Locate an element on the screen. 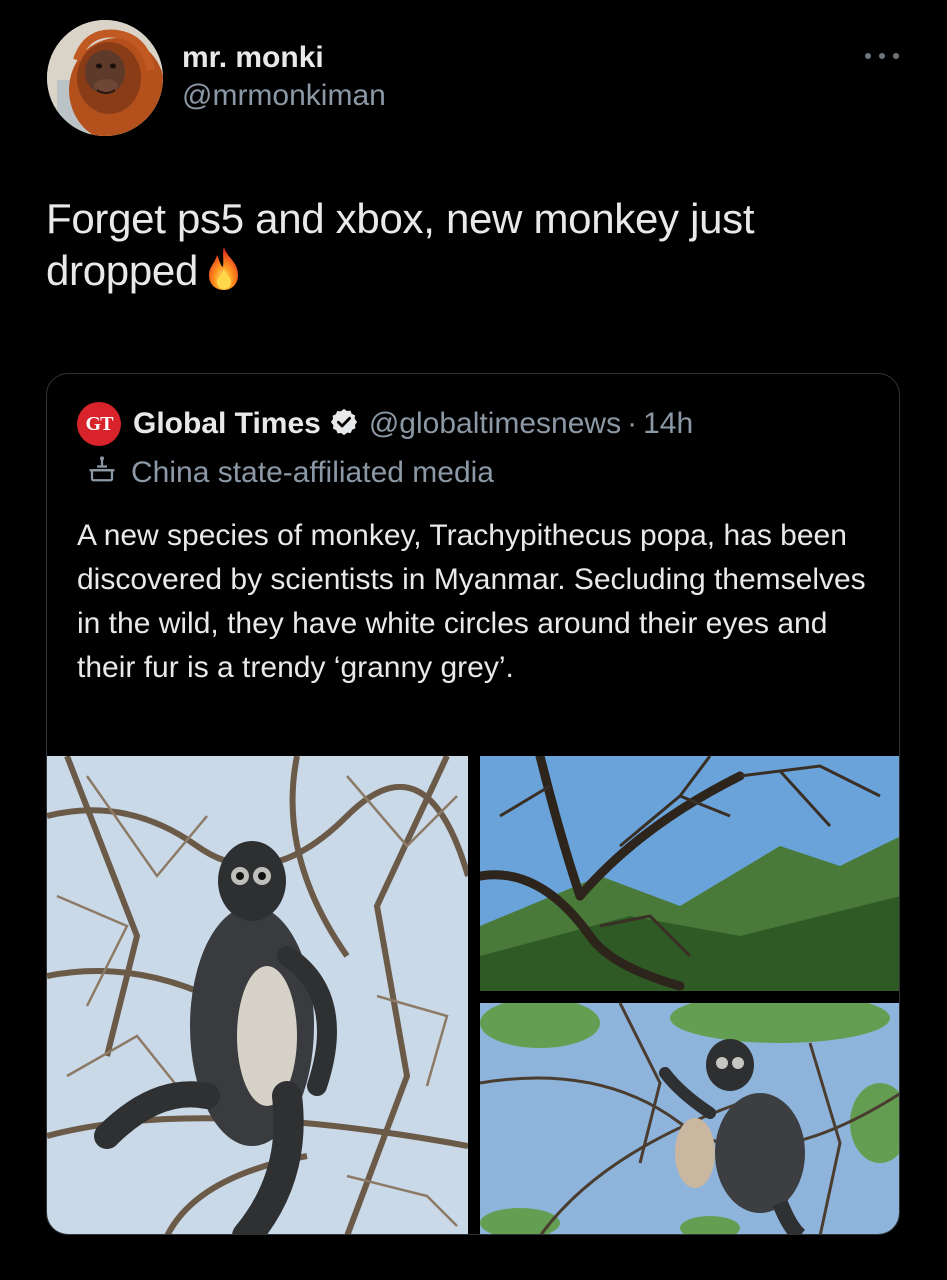  forest-mountains-photo is located at coordinates (689, 873).